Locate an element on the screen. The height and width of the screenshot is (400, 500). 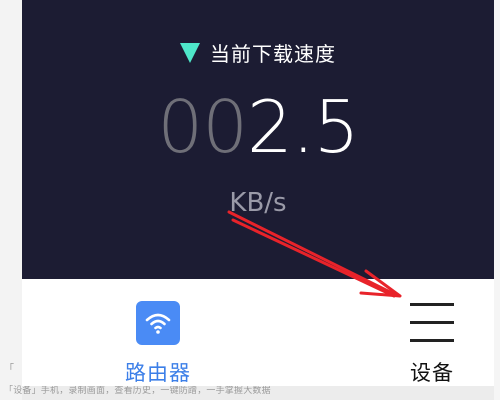
triangle-down-icon is located at coordinates (190, 52).